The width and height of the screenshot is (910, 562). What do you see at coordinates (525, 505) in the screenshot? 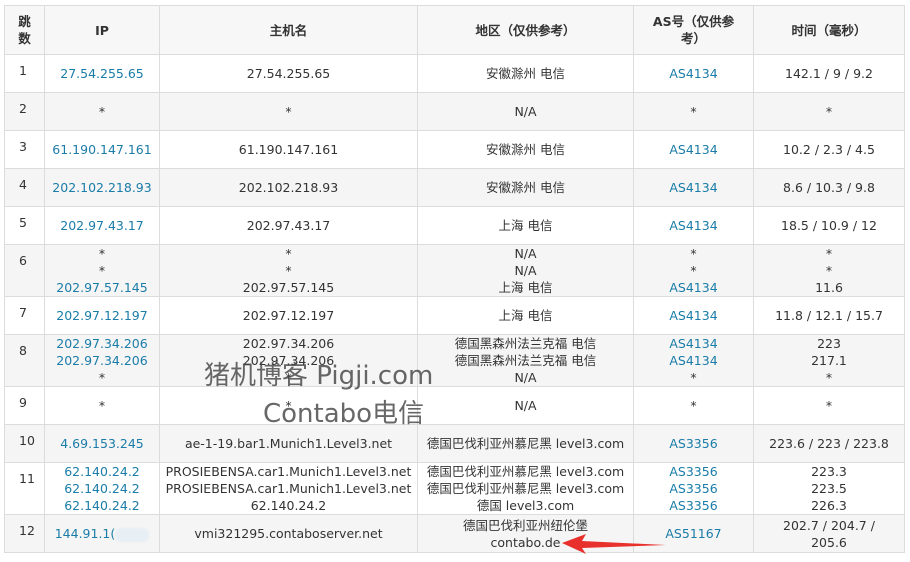
I see `region-text: 德国 level3.com` at bounding box center [525, 505].